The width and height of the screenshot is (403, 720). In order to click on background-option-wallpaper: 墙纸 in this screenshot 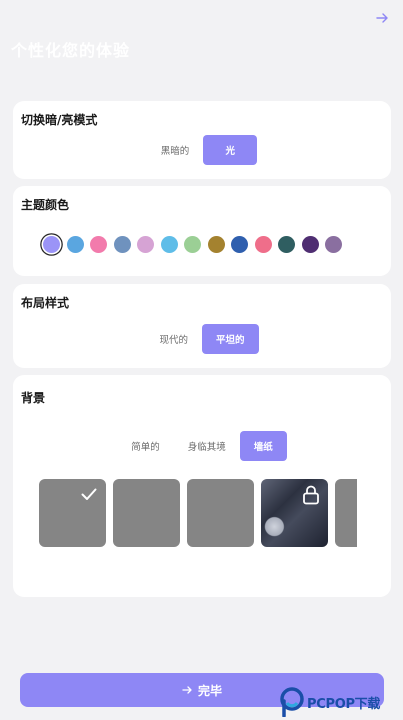, I will do `click(263, 446)`.